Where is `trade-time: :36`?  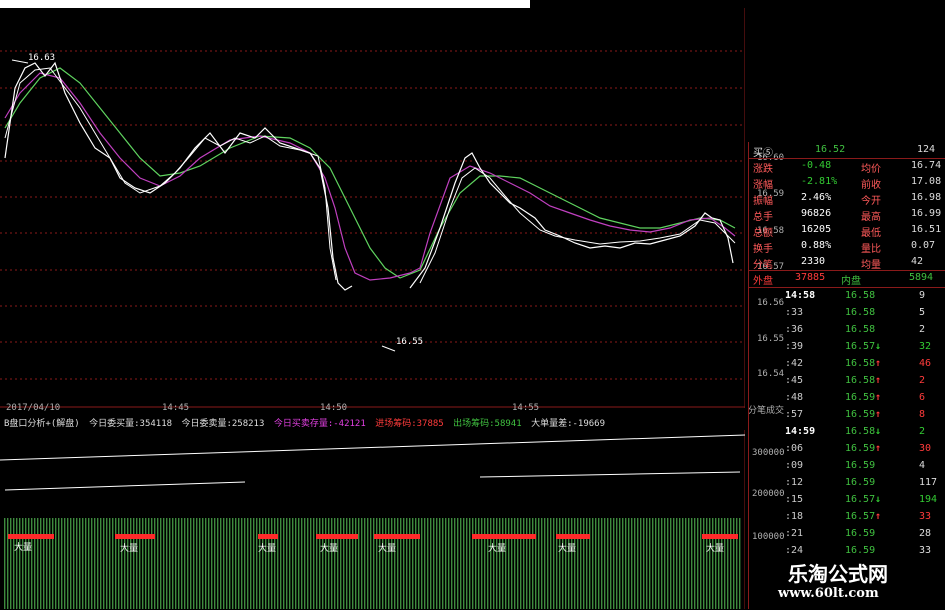
trade-time: :36 is located at coordinates (794, 329).